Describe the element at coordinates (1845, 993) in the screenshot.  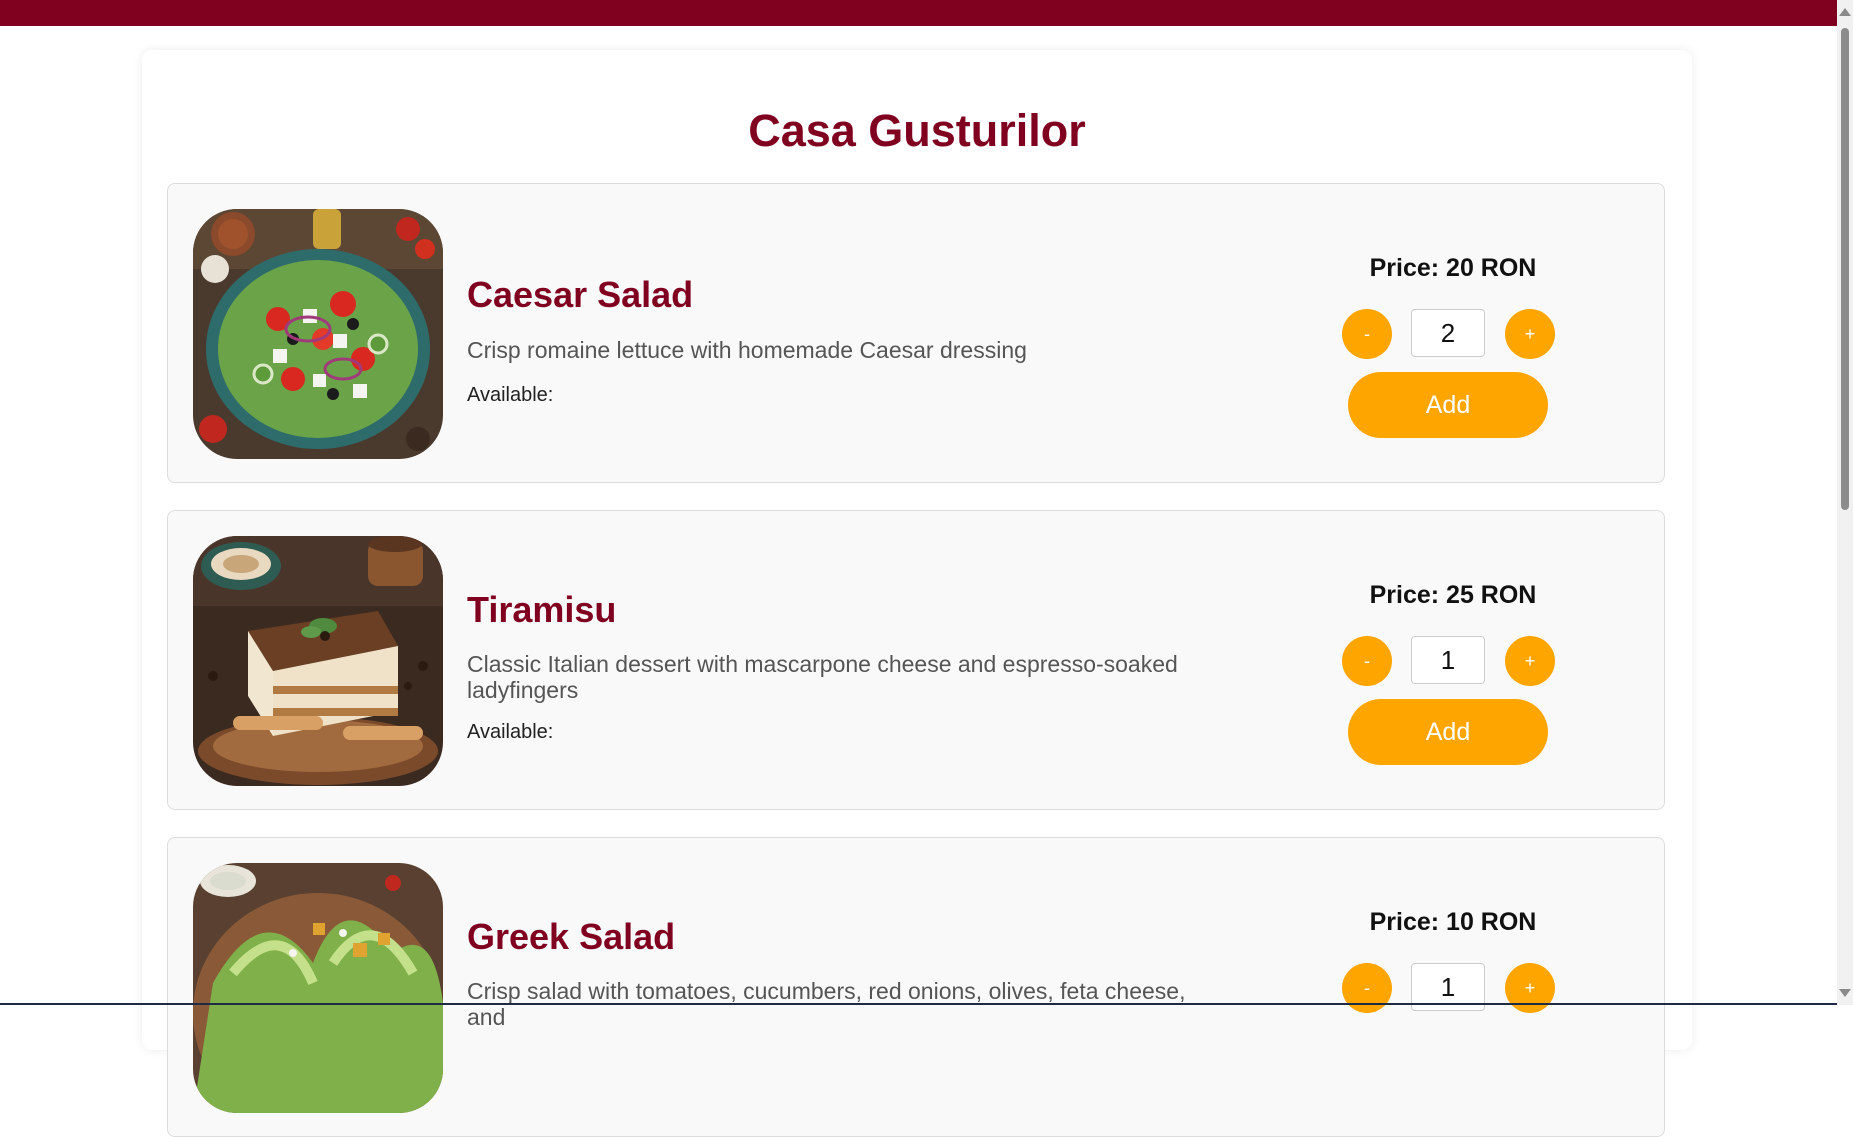
I see `scroll-down-icon` at that location.